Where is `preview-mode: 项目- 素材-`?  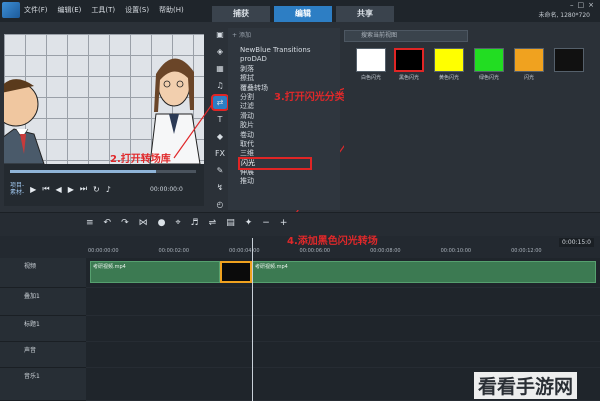 preview-mode: 项目- 素材- is located at coordinates (17, 189).